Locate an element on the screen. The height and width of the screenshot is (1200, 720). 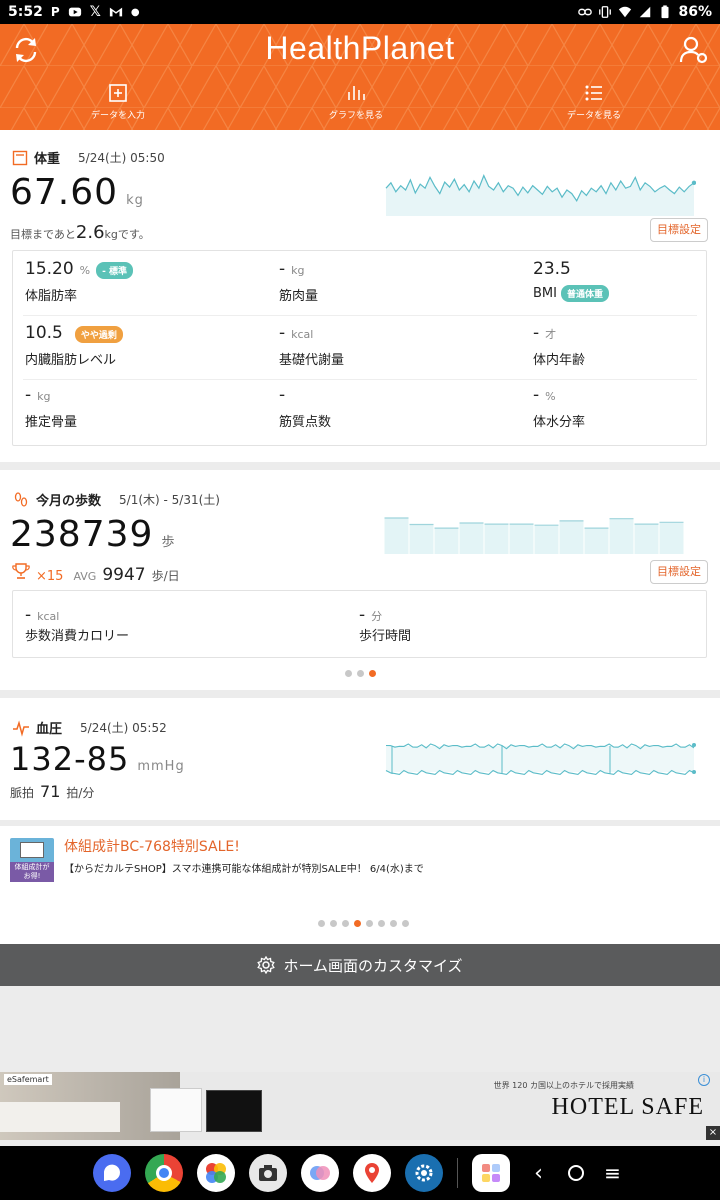
avg-label: AVG is located at coordinates (85, 576).